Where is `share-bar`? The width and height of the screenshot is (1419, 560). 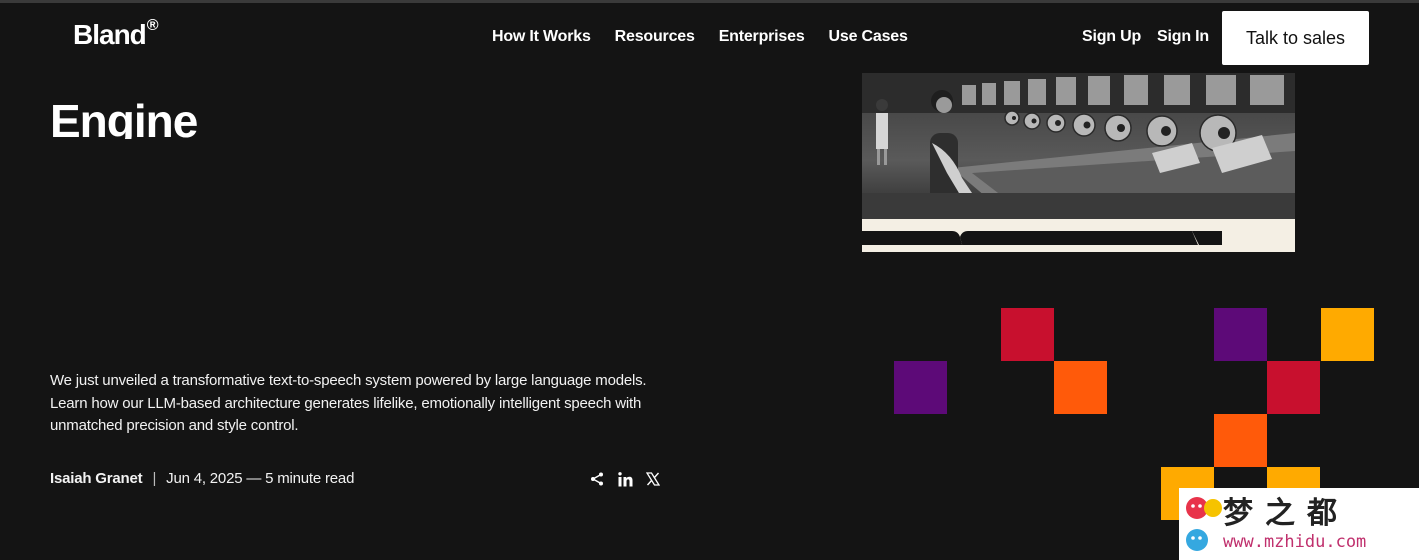 share-bar is located at coordinates (625, 479).